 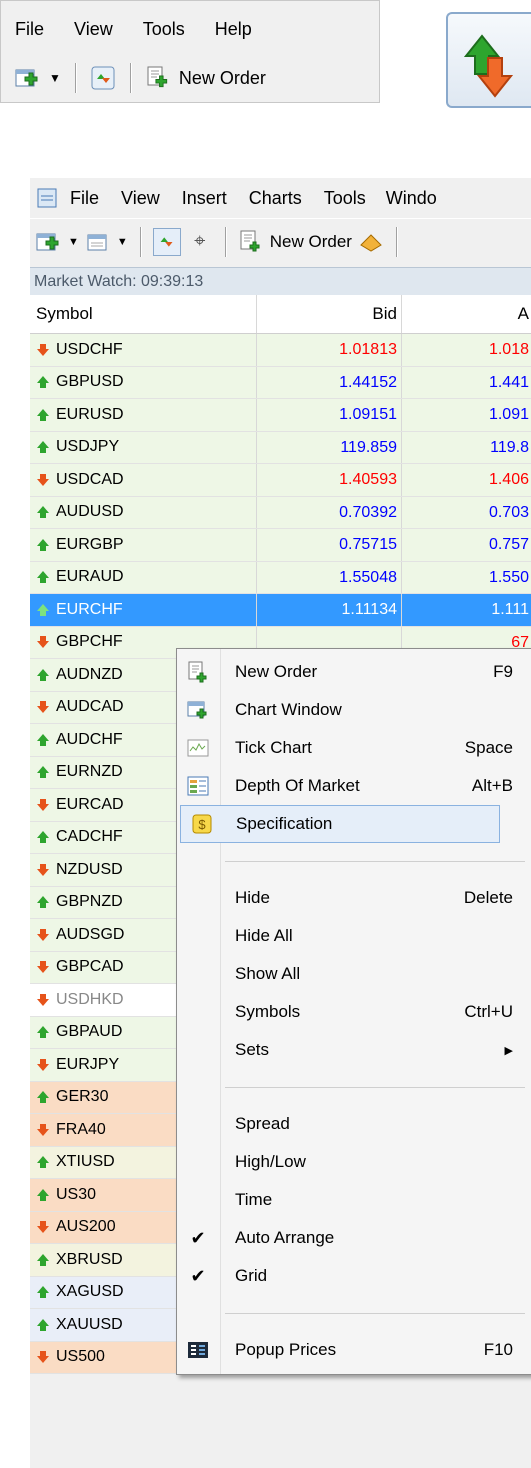 I want to click on menu-item-label: Specification, so click(x=284, y=823).